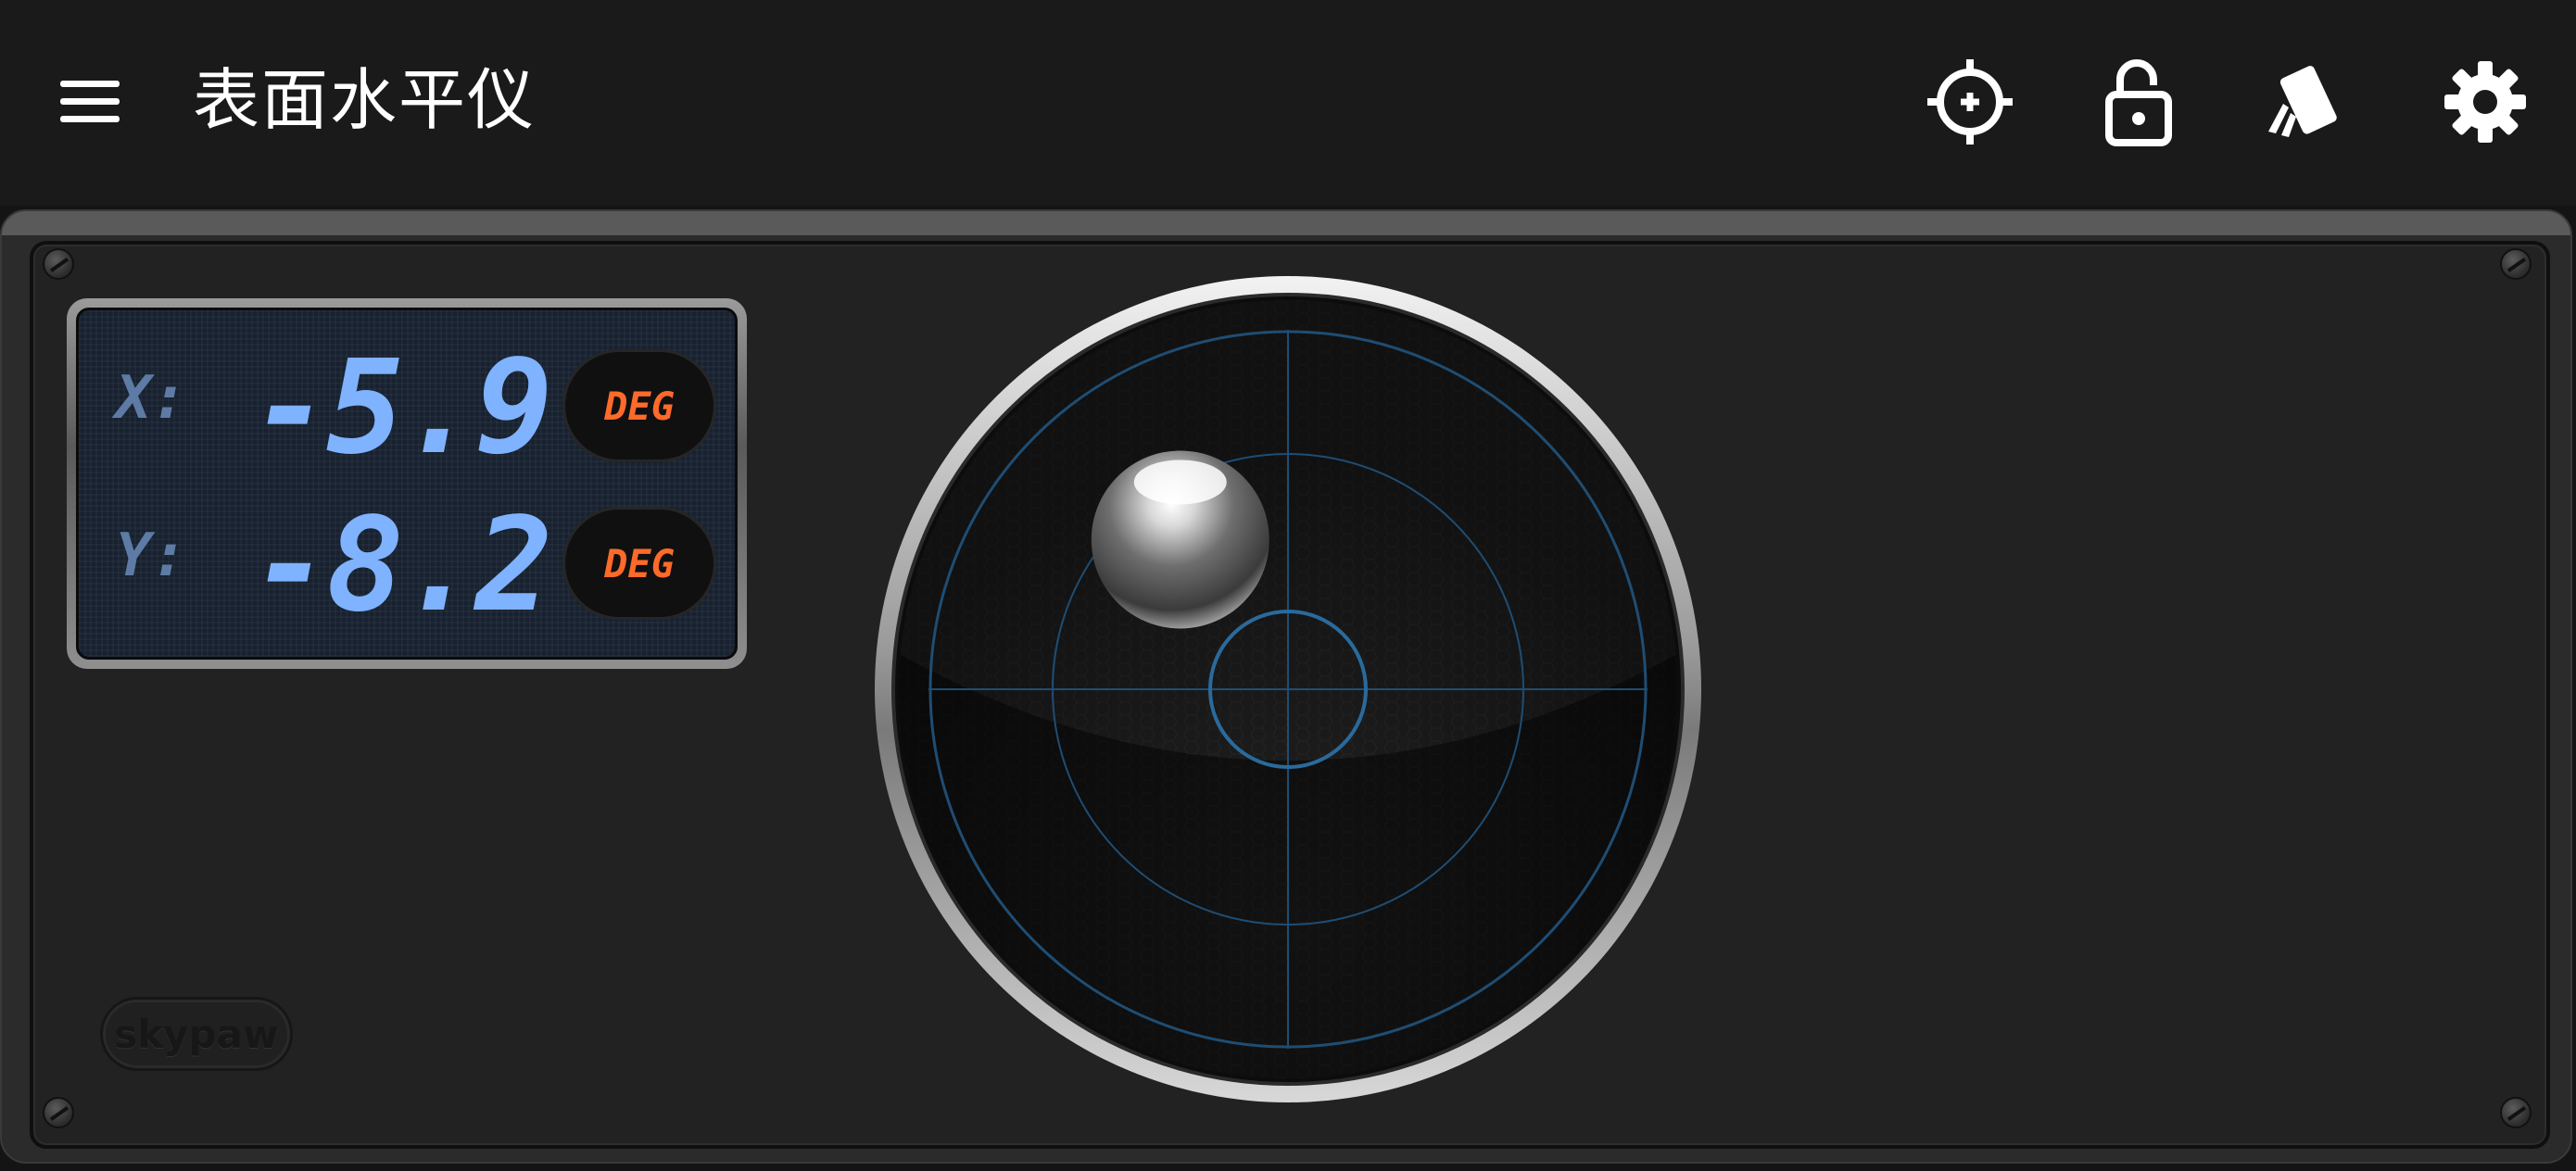  I want to click on settings-button, so click(2486, 102).